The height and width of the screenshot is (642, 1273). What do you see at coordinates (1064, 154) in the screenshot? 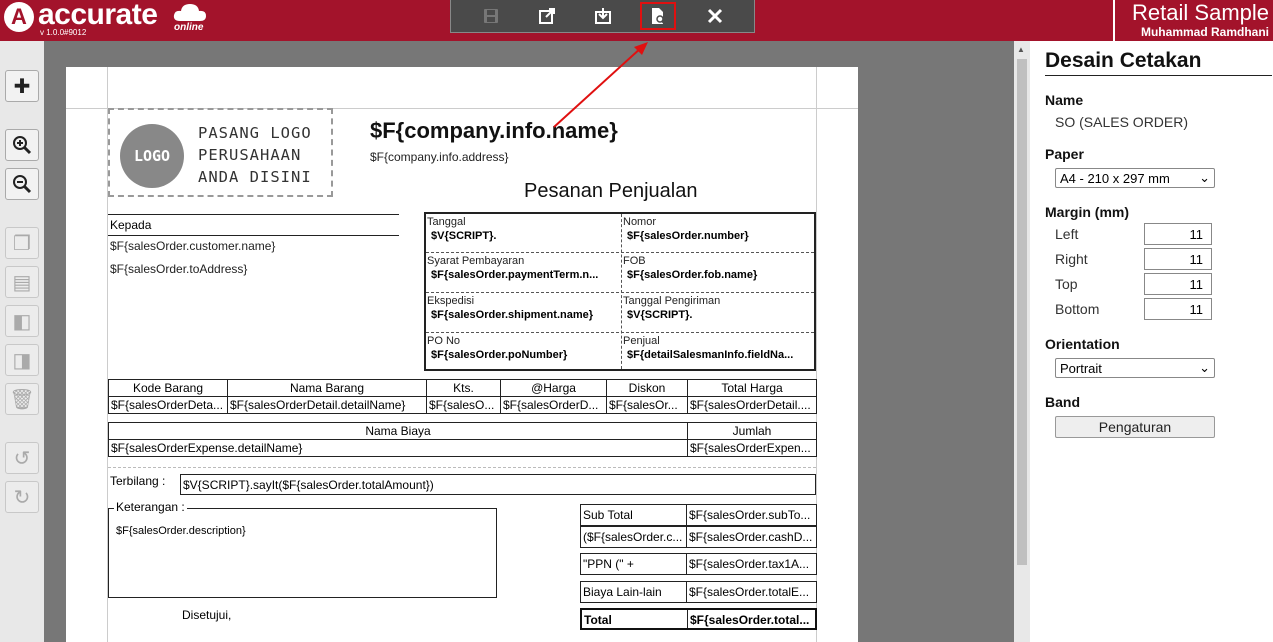
I see `paper-label: Paper` at bounding box center [1064, 154].